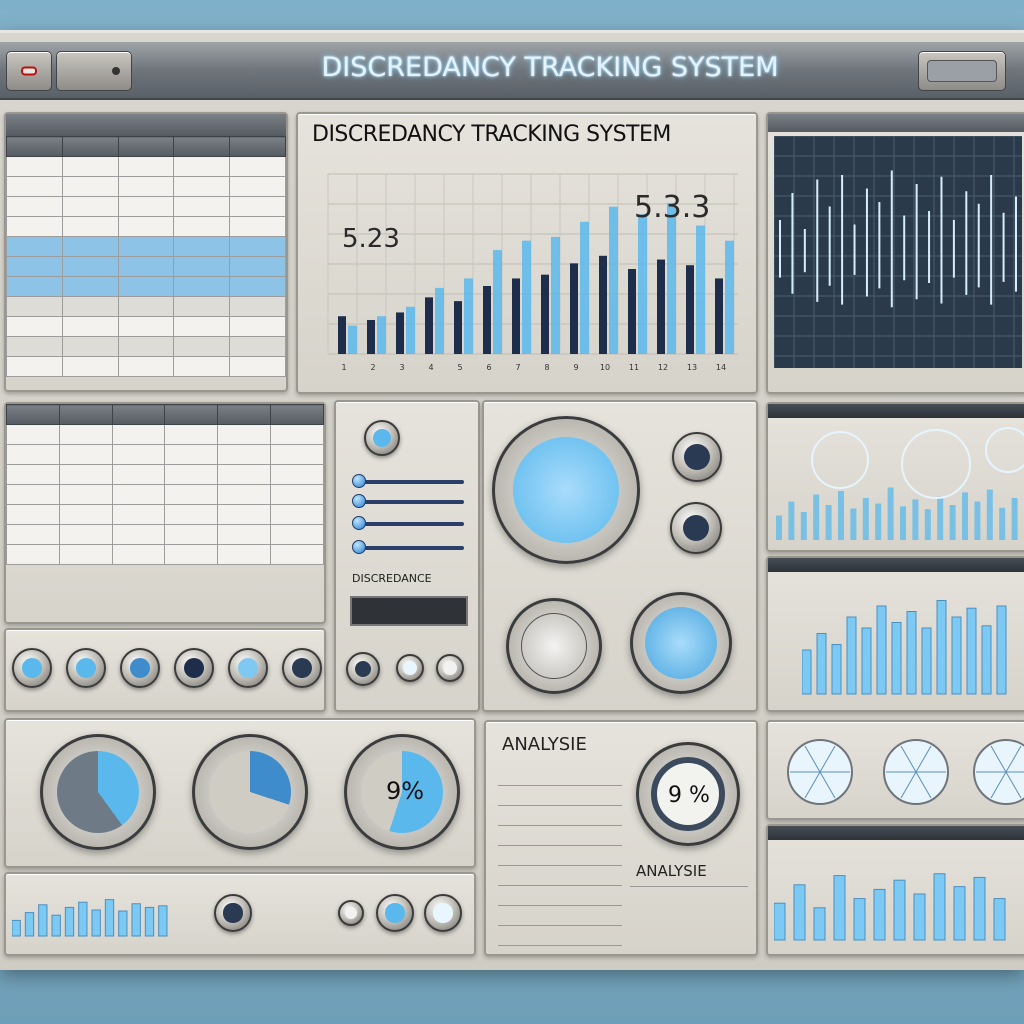  What do you see at coordinates (681, 643) in the screenshot?
I see `tertiary-dial` at bounding box center [681, 643].